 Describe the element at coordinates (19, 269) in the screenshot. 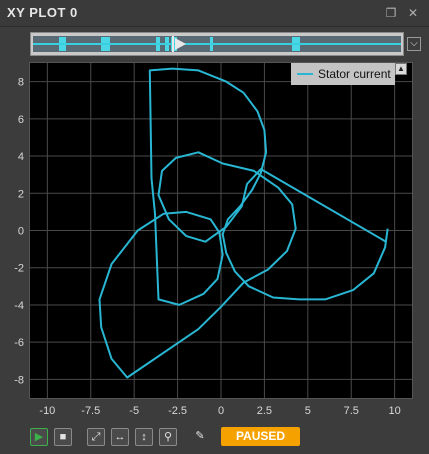

I see `y-tick-label: -2` at that location.